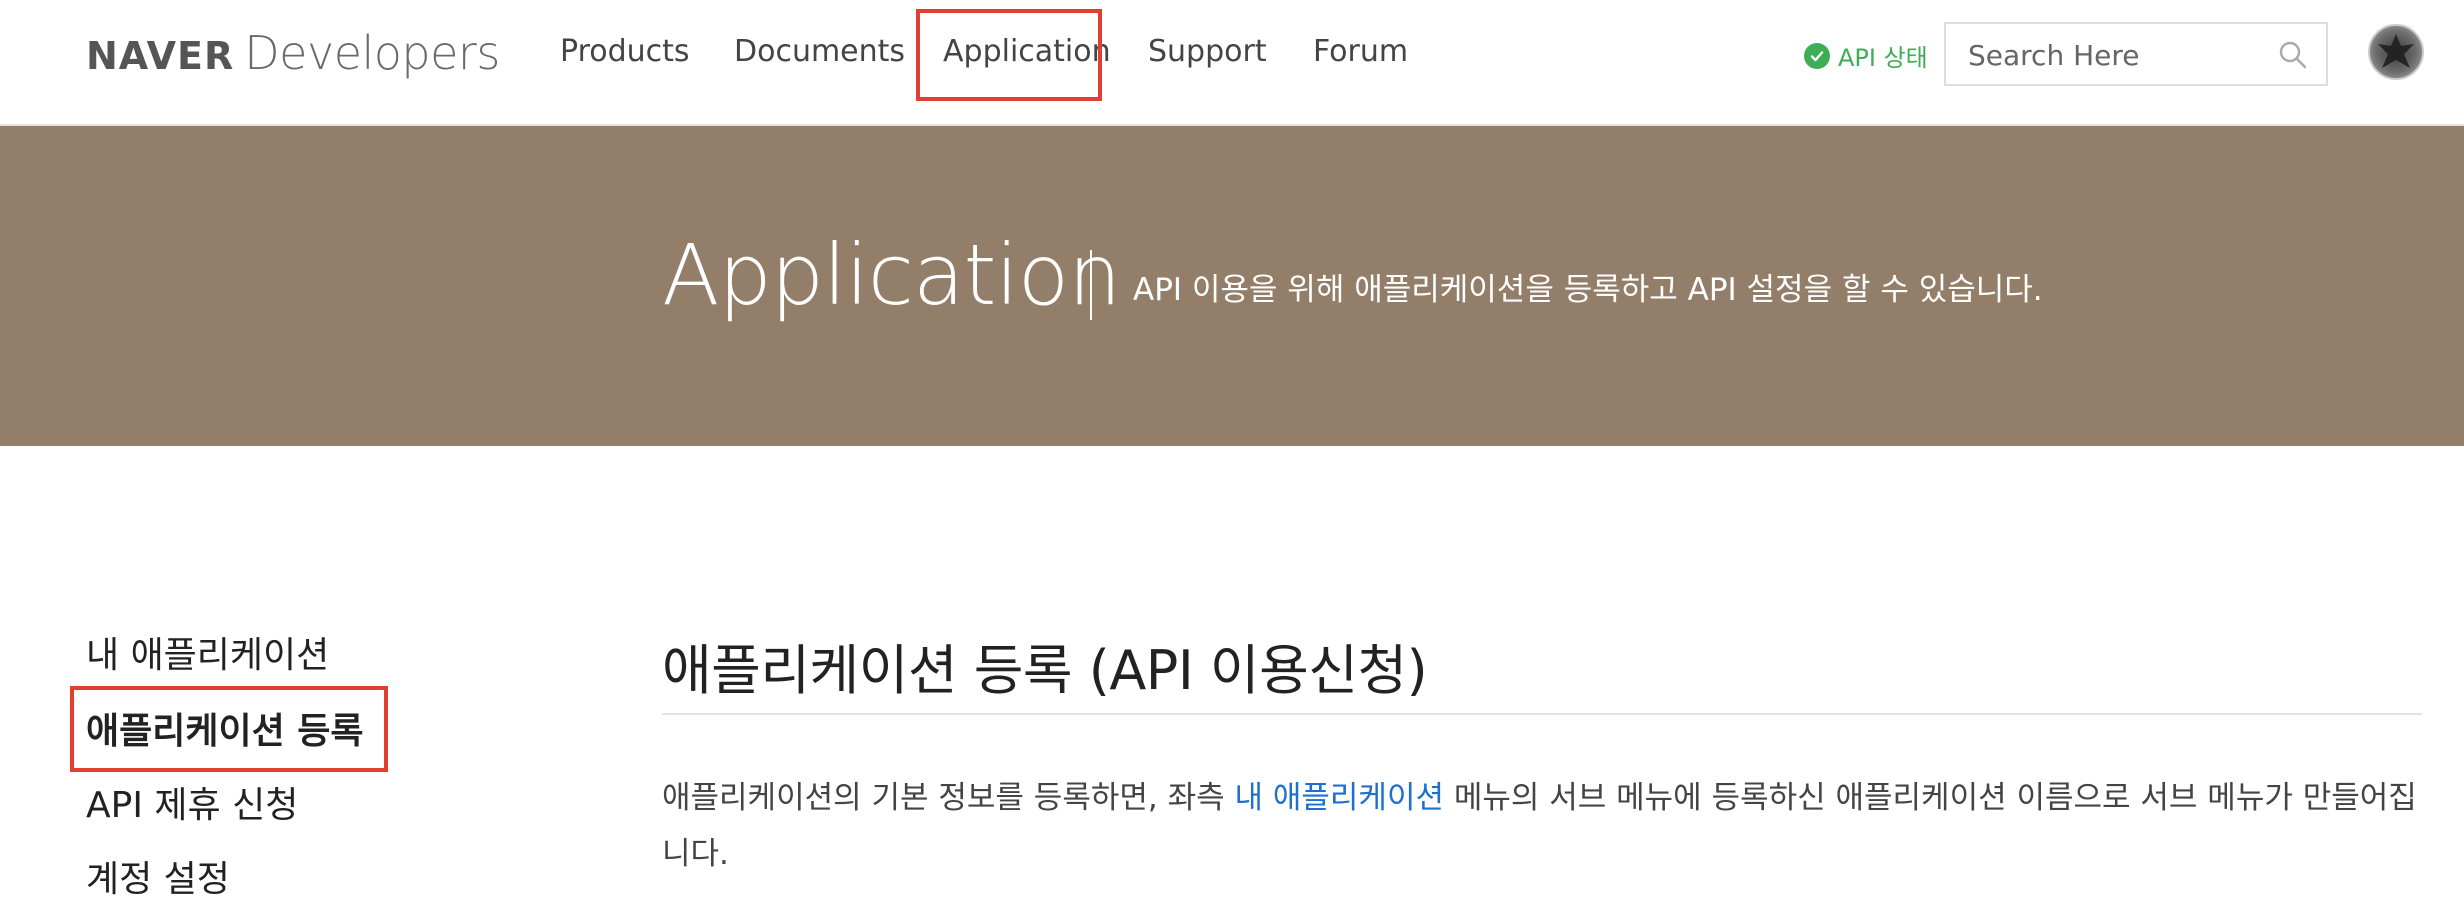 Image resolution: width=2464 pixels, height=920 pixels. What do you see at coordinates (819, 51) in the screenshot?
I see `nav-documents: Documents` at bounding box center [819, 51].